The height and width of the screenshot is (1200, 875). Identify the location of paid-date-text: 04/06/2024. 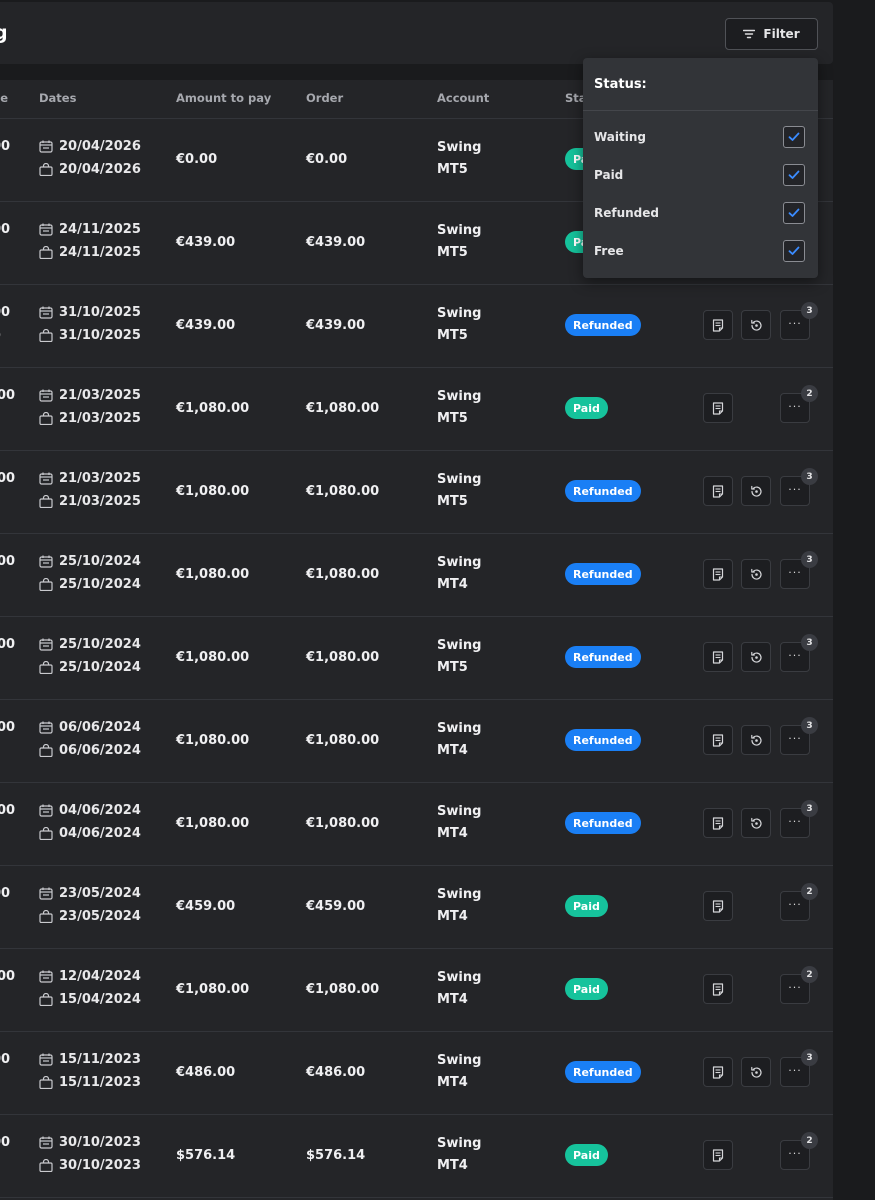
(100, 833).